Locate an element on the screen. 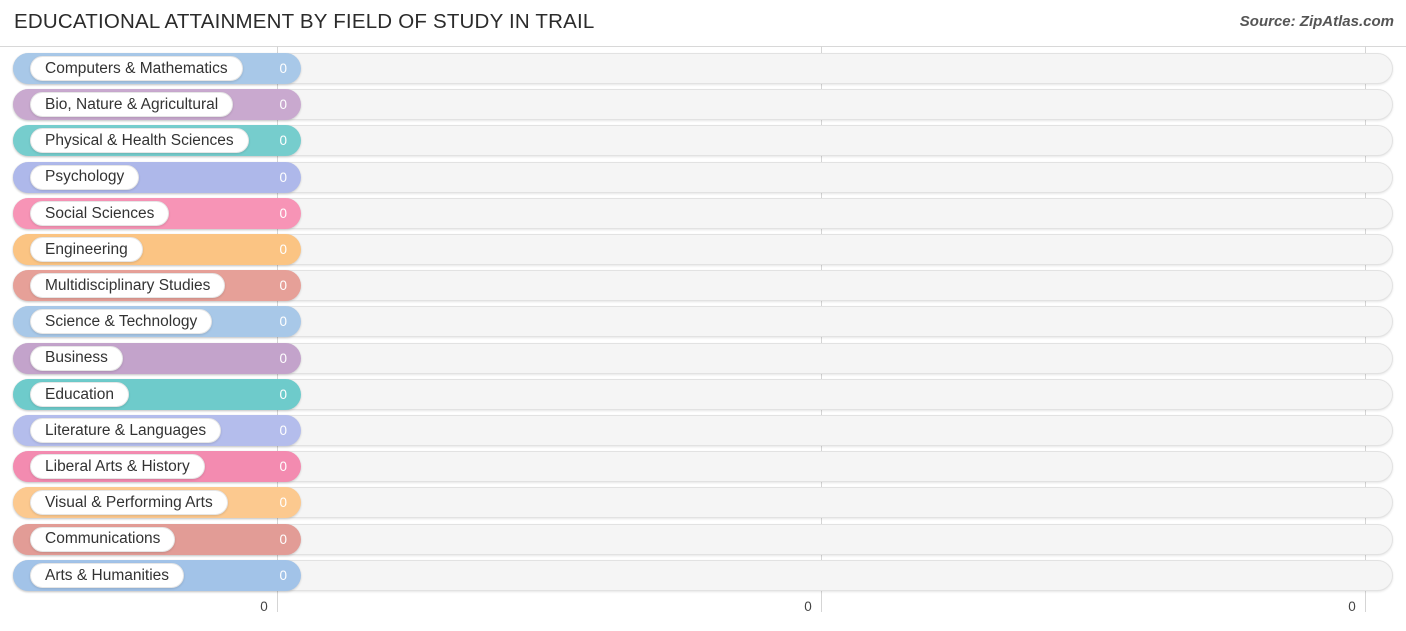 This screenshot has width=1406, height=631. bar-row: 0 Multidisciplinary Studies is located at coordinates (703, 286).